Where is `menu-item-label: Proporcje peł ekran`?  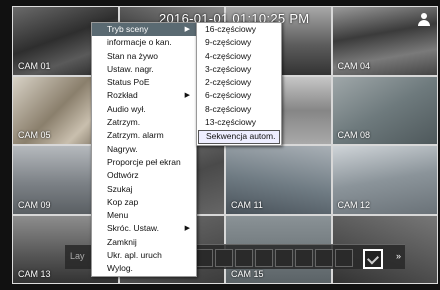 menu-item-label: Proporcje peł ekran is located at coordinates (144, 161).